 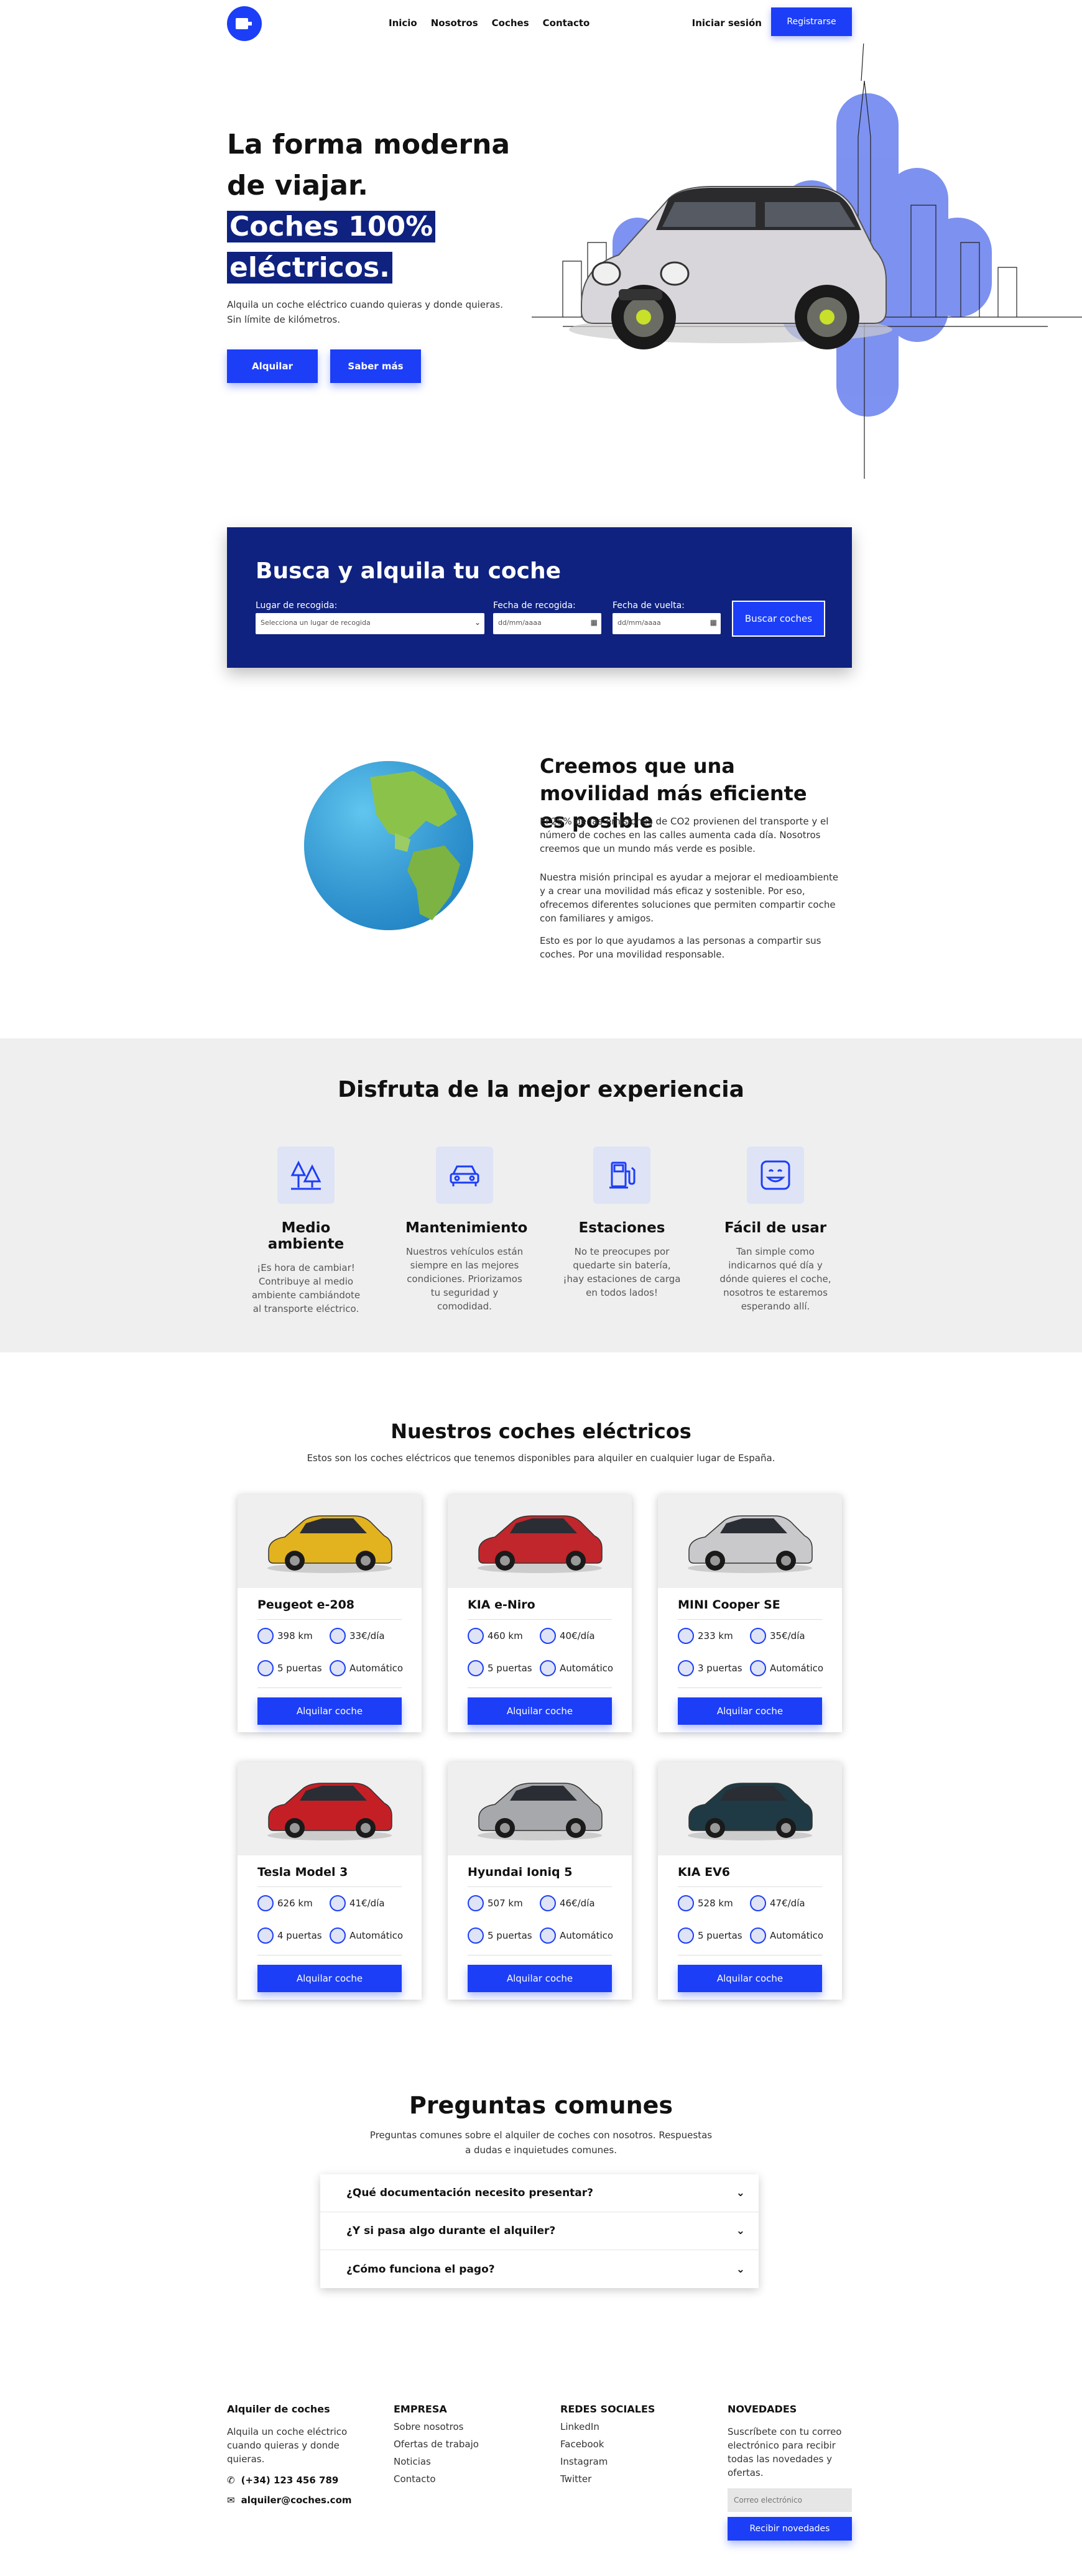 What do you see at coordinates (787, 1635) in the screenshot?
I see `car-price-value: 35€/día` at bounding box center [787, 1635].